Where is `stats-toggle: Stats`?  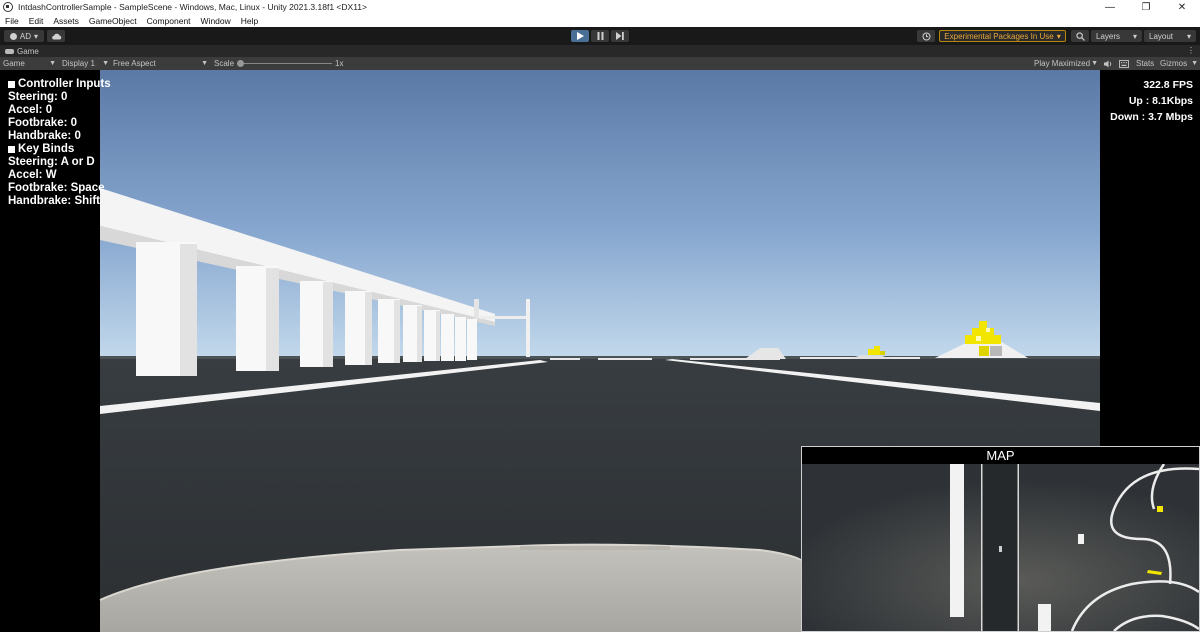 stats-toggle: Stats is located at coordinates (1145, 63).